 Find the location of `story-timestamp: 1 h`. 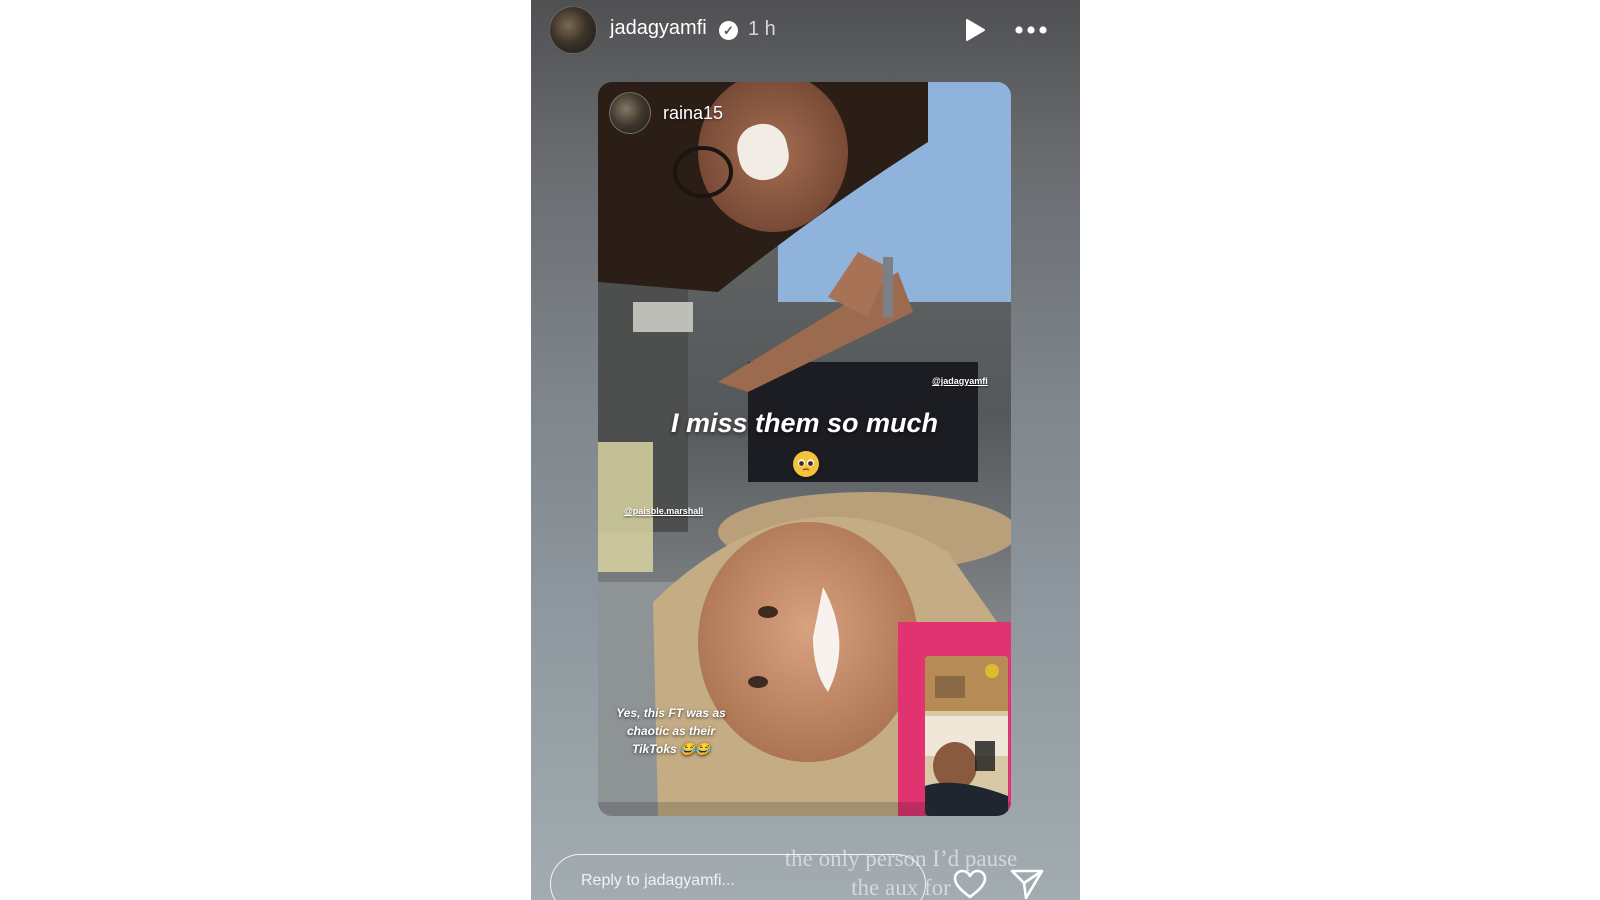

story-timestamp: 1 h is located at coordinates (762, 29).